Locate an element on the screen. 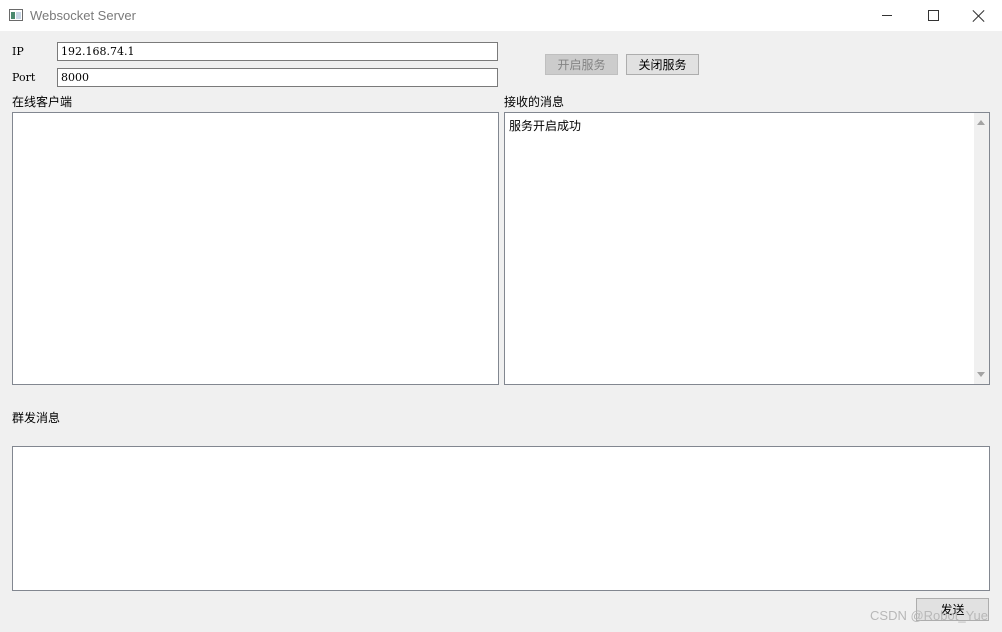  scroll-up-icon is located at coordinates (981, 122).